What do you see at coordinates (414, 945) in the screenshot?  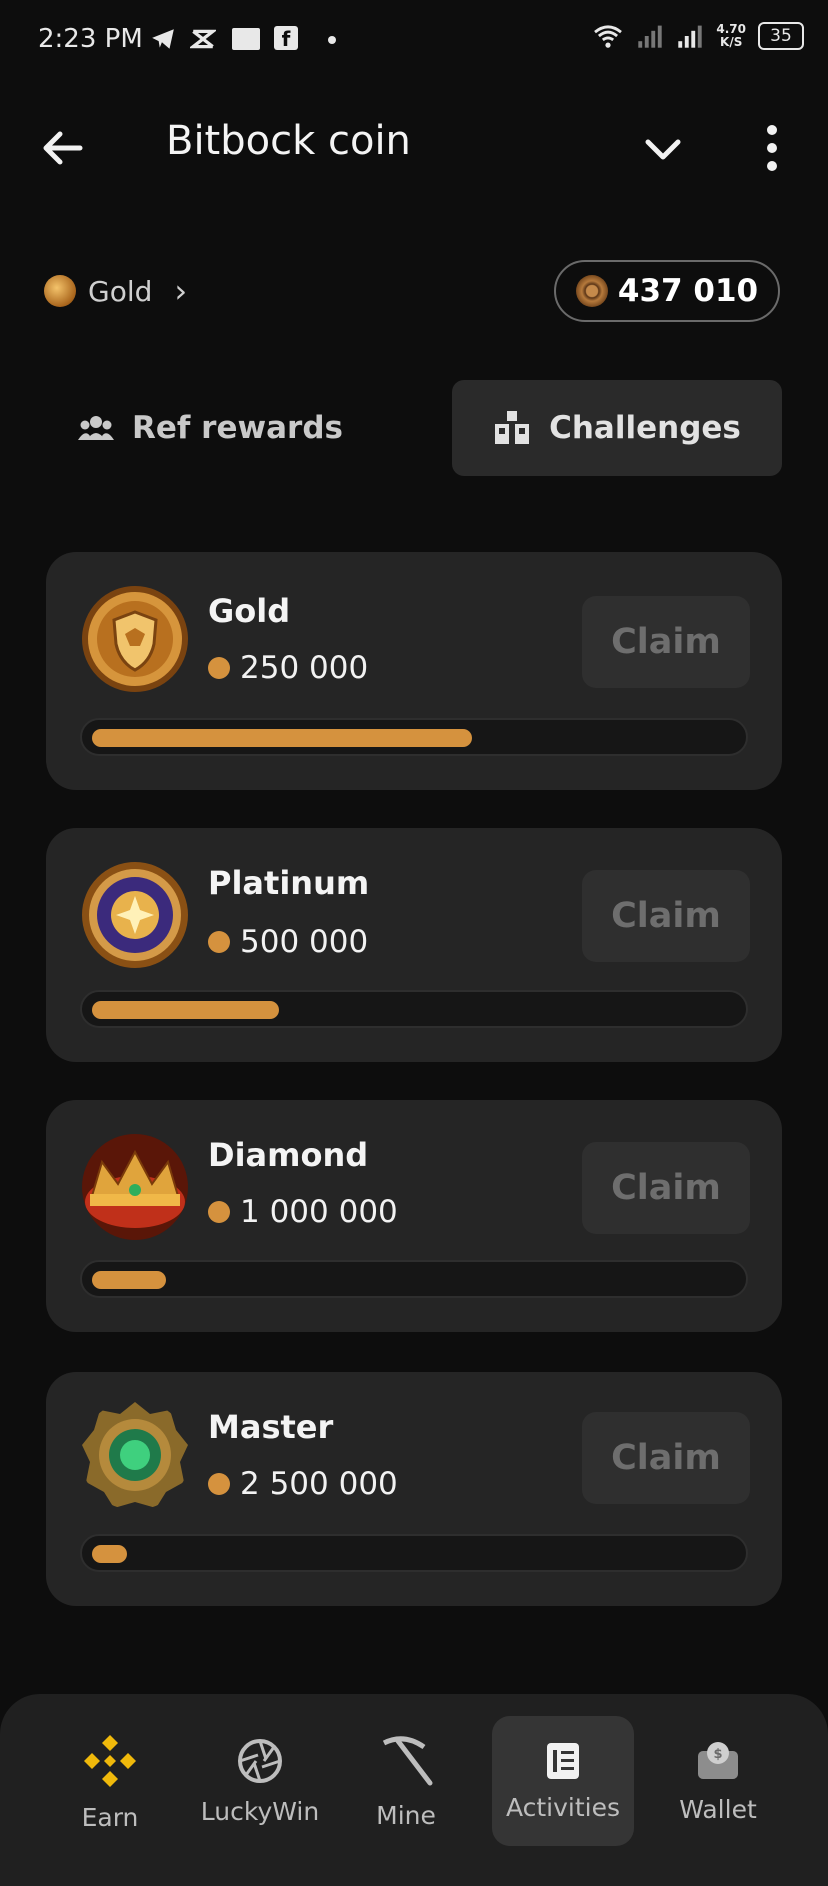 I see `challenge-card-platinum: Platinum 500 000 Claim` at bounding box center [414, 945].